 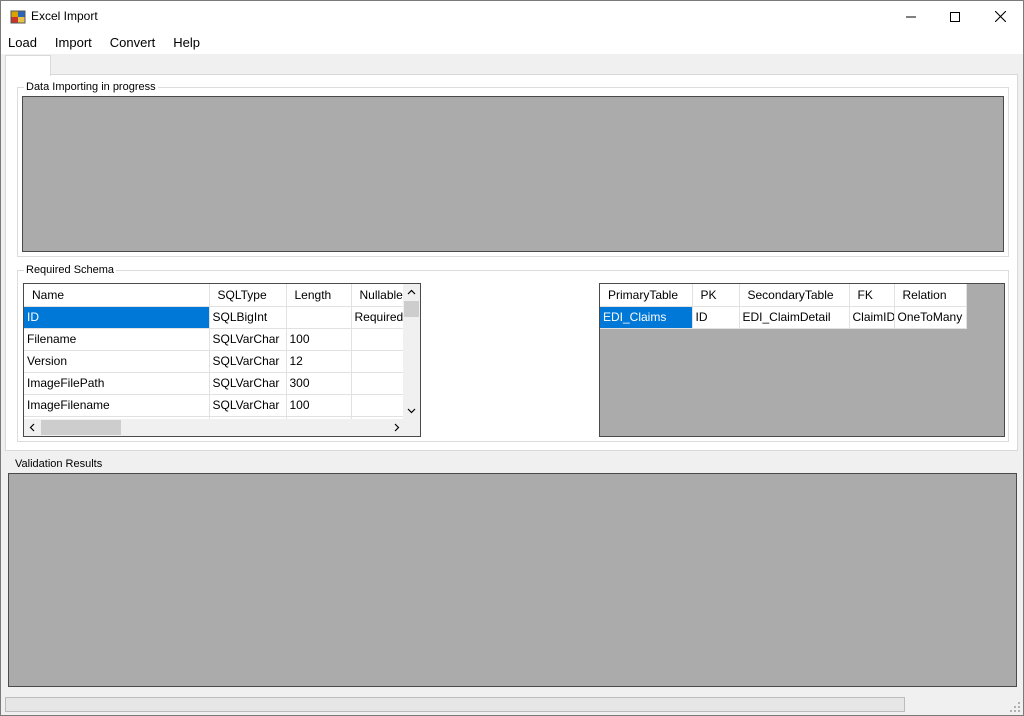 I want to click on menu-convert: Convert, so click(x=133, y=43).